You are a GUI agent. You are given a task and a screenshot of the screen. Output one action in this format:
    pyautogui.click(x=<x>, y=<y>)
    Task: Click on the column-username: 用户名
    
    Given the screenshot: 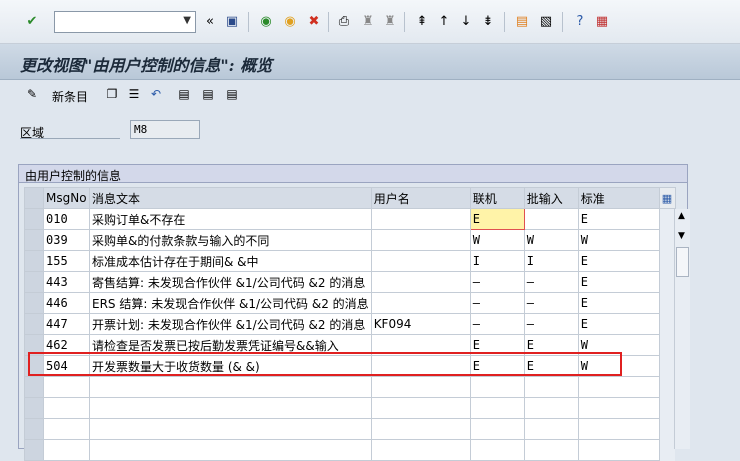 What is the action you would take?
    pyautogui.click(x=420, y=198)
    